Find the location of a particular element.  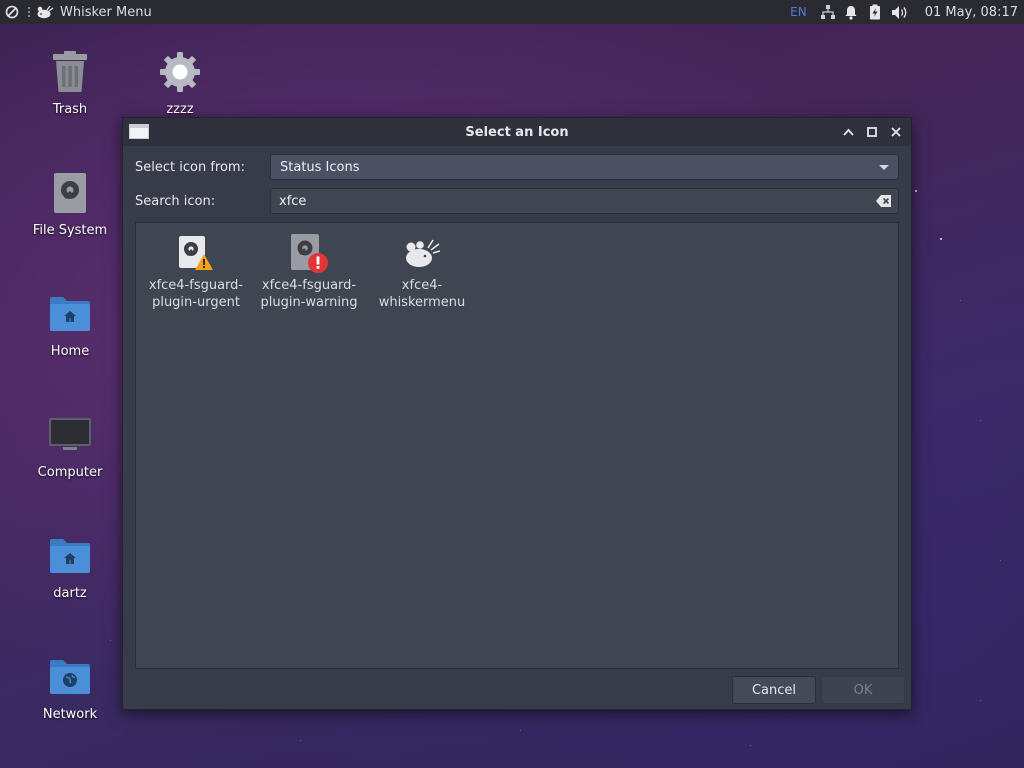

search-input: xfce is located at coordinates (584, 201).